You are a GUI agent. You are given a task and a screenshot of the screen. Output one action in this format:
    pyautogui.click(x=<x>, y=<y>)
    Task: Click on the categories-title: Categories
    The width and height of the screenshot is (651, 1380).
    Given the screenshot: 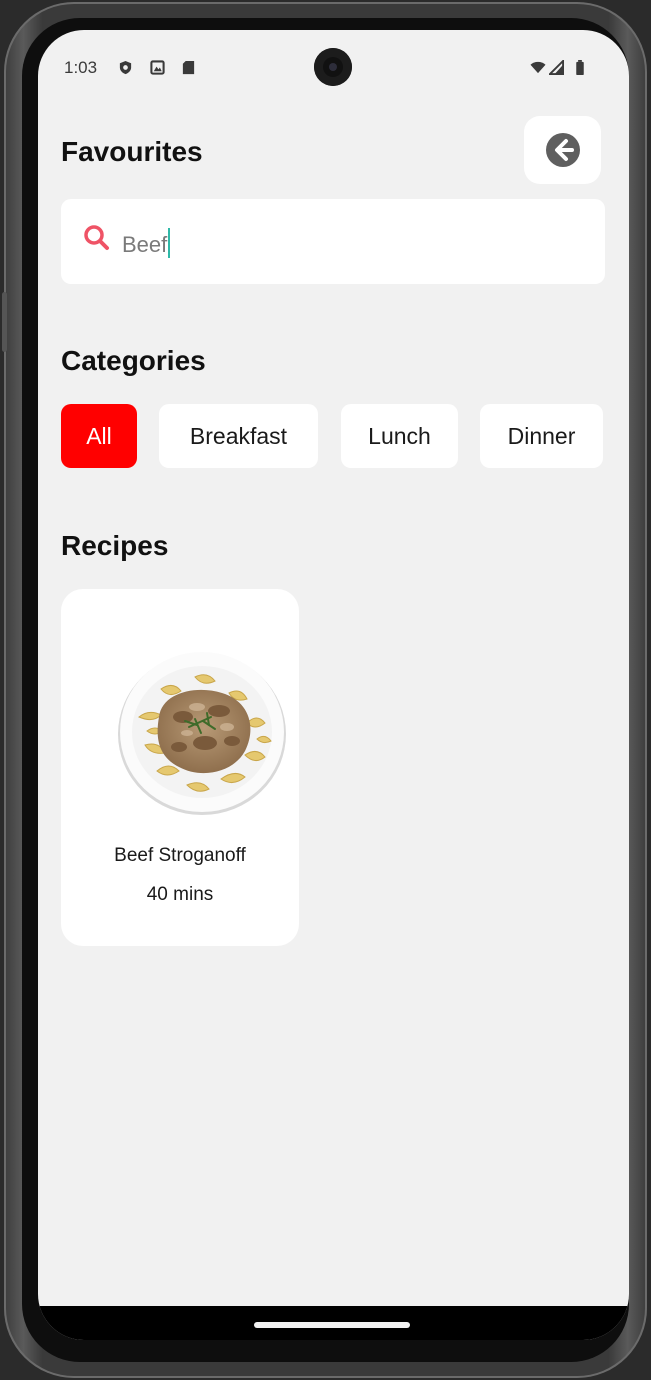 What is the action you would take?
    pyautogui.click(x=133, y=360)
    